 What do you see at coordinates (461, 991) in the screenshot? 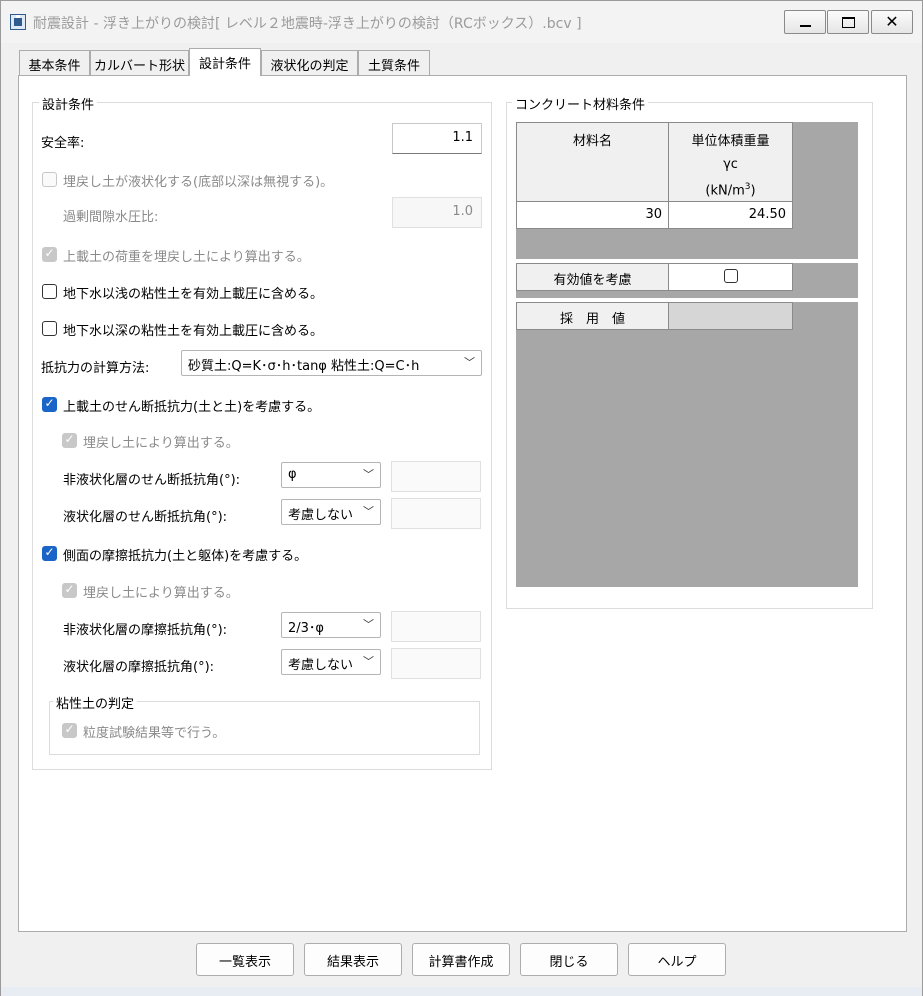
I see `status-bar` at bounding box center [461, 991].